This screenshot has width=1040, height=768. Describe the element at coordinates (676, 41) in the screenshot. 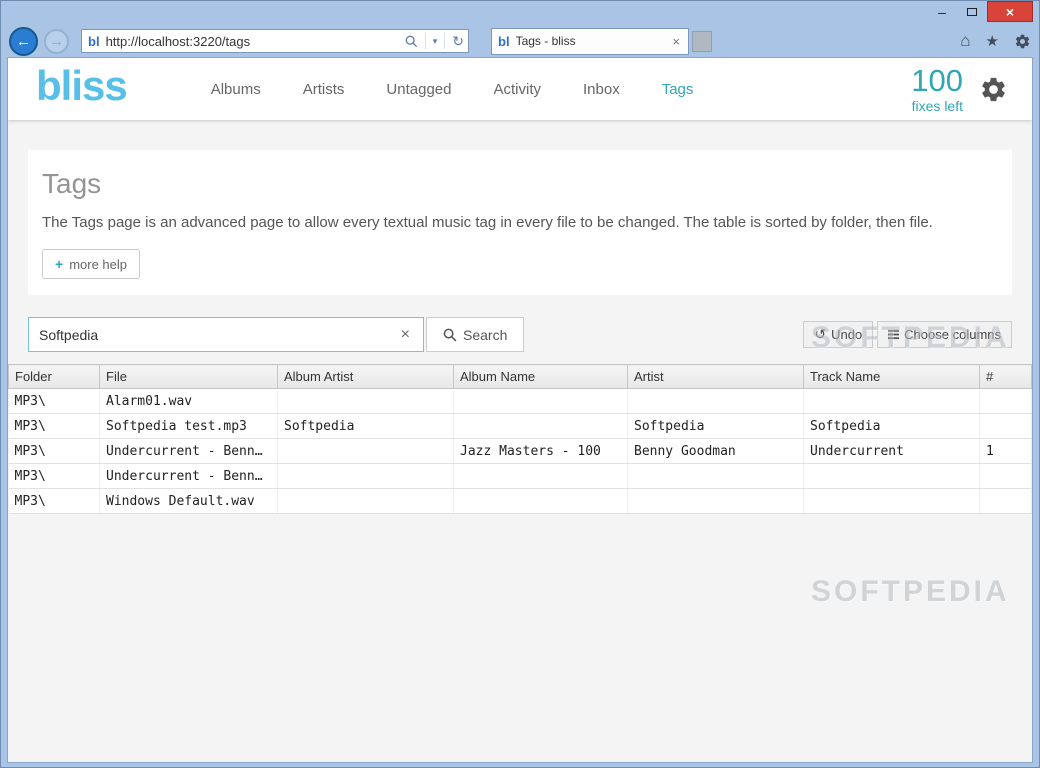

I see `tab-close-icon: ×` at that location.